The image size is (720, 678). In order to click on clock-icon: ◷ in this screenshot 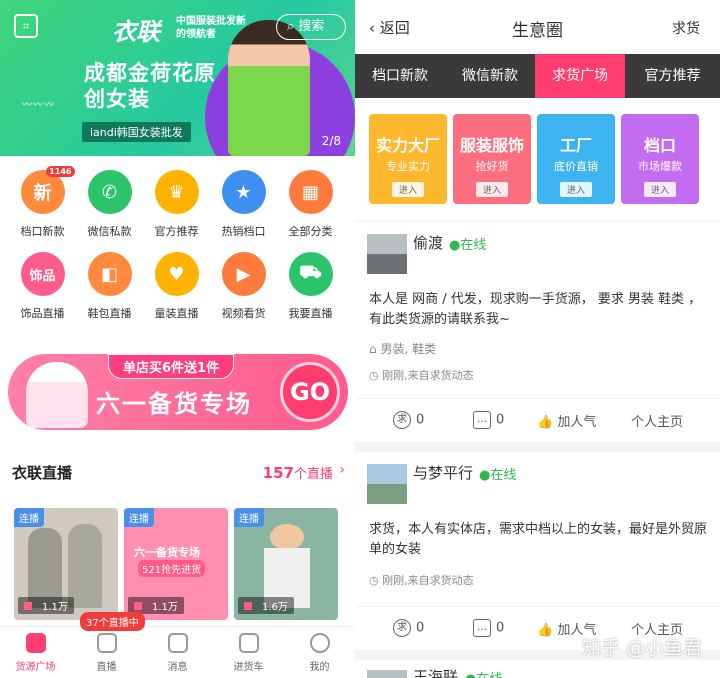, I will do `click(376, 375)`.